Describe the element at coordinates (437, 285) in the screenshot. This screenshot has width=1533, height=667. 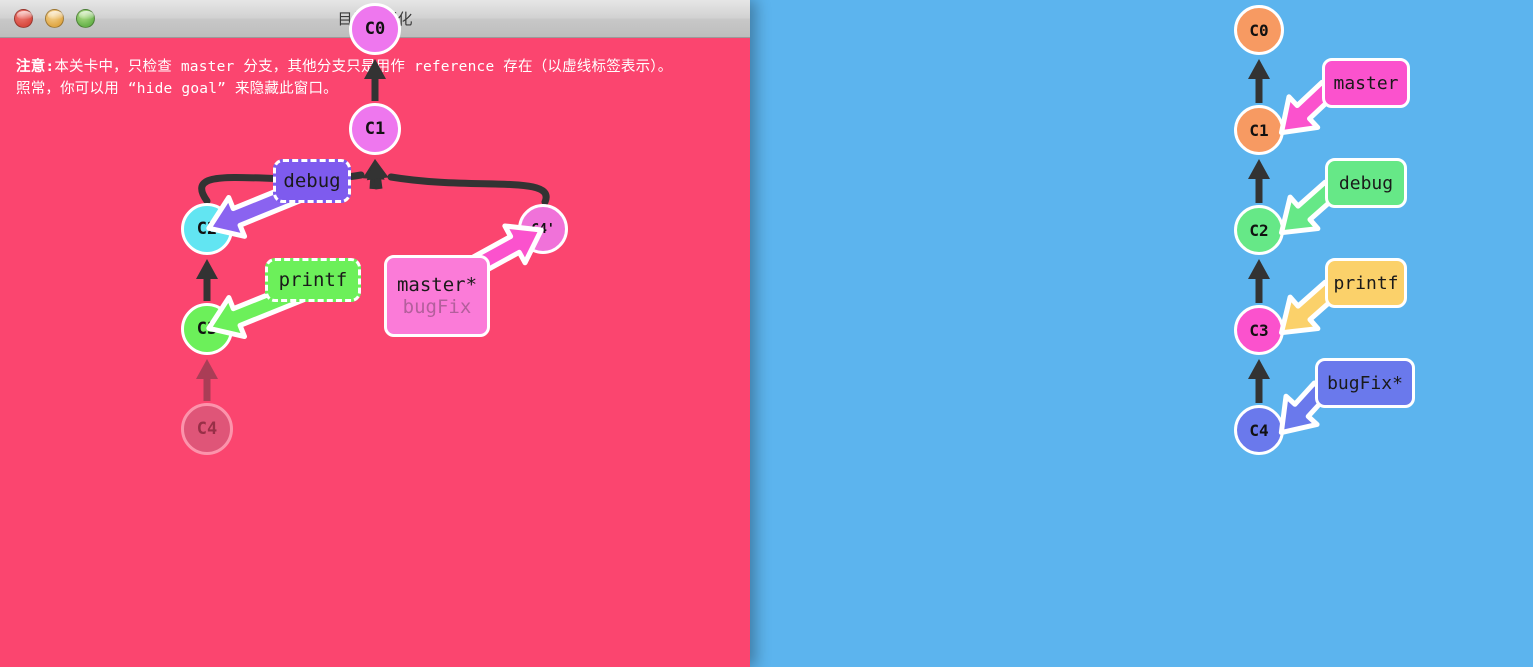
I see `branch-tag-label: master*` at that location.